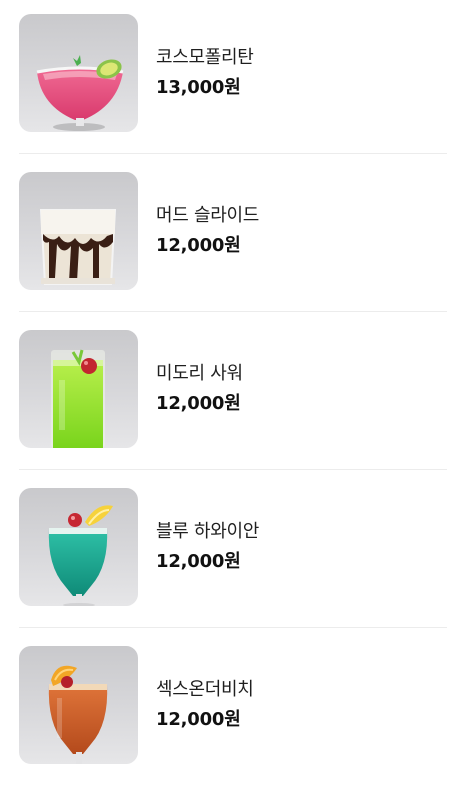 The width and height of the screenshot is (466, 790). What do you see at coordinates (78, 231) in the screenshot?
I see `mudslide-drink-photo` at bounding box center [78, 231].